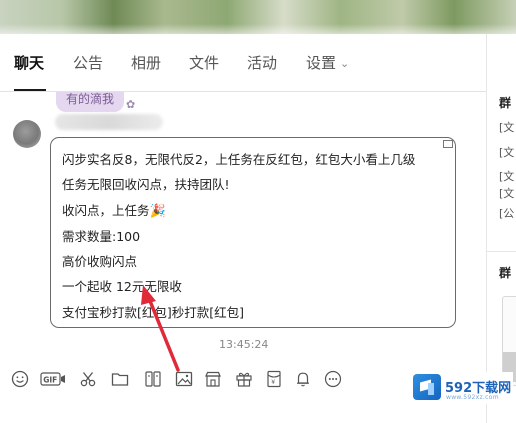 This screenshot has width=516, height=423. I want to click on tab-announcements: 公告, so click(88, 62).